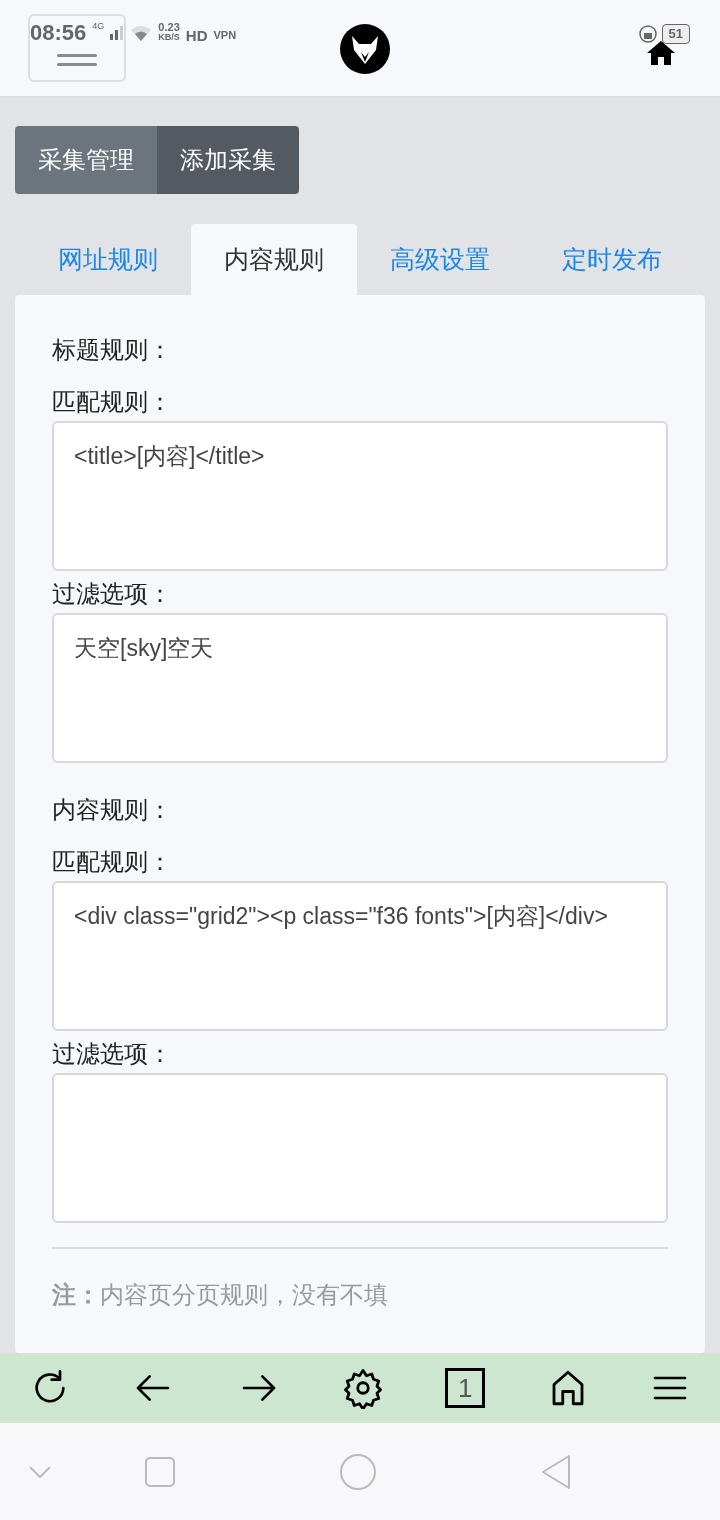  I want to click on vpn-indicator: VPN, so click(225, 35).